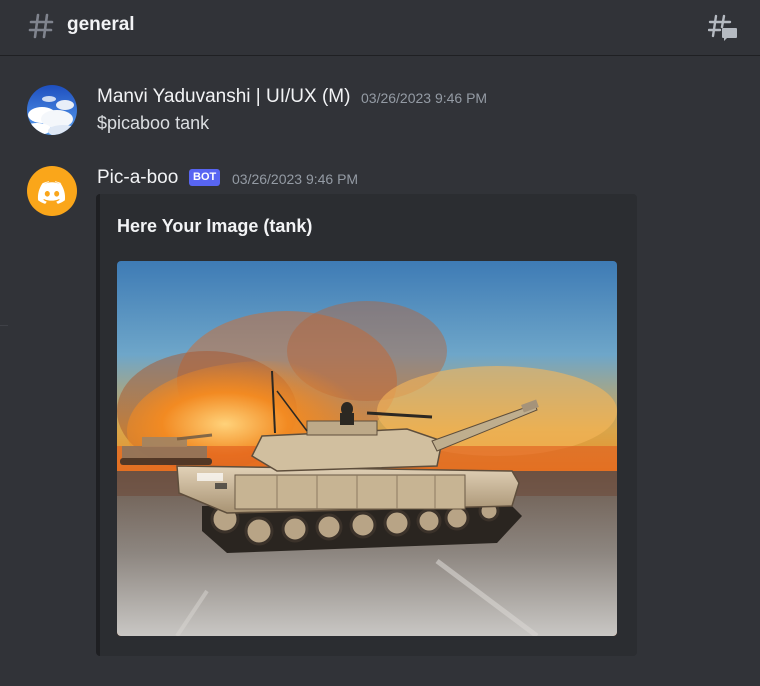  I want to click on new-messages-divider, so click(4, 325).